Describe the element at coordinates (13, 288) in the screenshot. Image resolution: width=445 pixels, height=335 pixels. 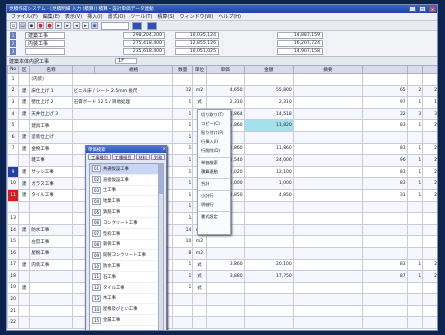
I see `grid-cell-no: 19` at that location.